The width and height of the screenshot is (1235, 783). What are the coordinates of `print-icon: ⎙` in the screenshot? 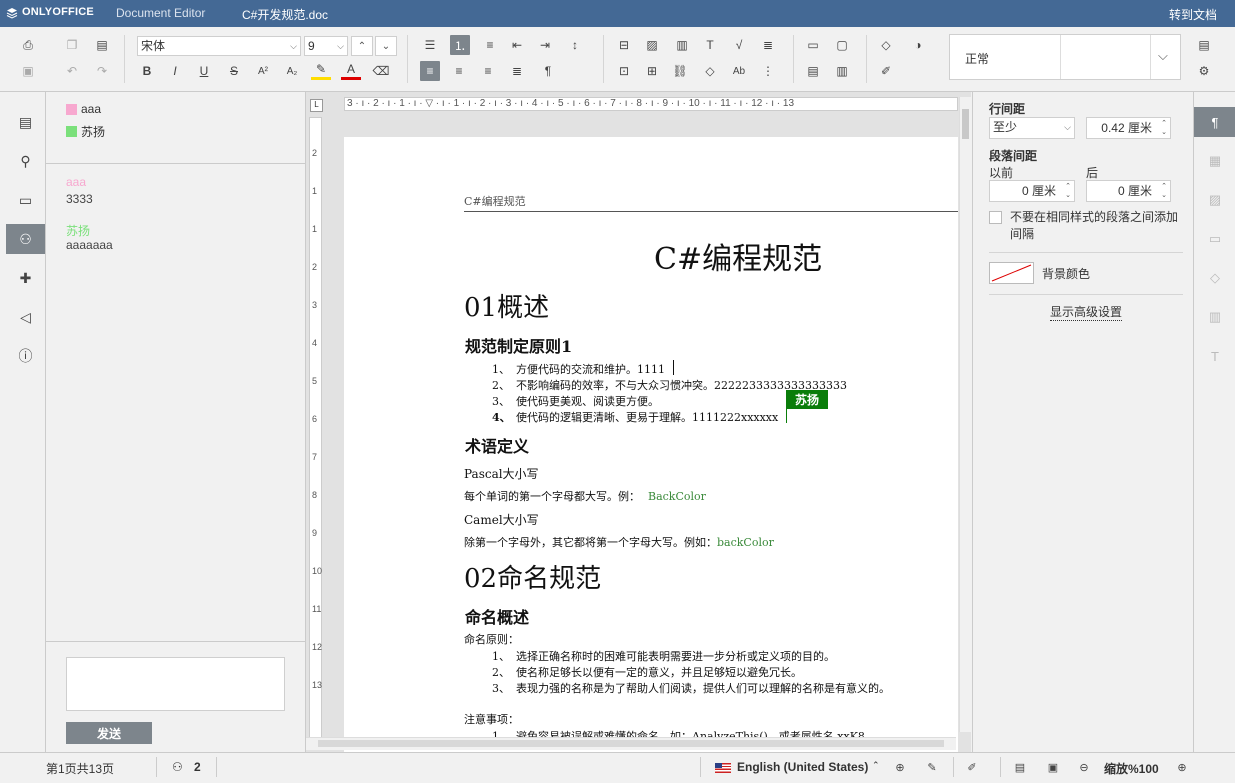 It's located at (28, 45).